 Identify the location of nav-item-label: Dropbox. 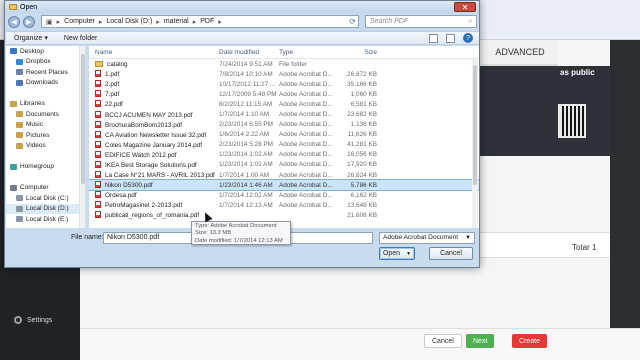
(38, 62).